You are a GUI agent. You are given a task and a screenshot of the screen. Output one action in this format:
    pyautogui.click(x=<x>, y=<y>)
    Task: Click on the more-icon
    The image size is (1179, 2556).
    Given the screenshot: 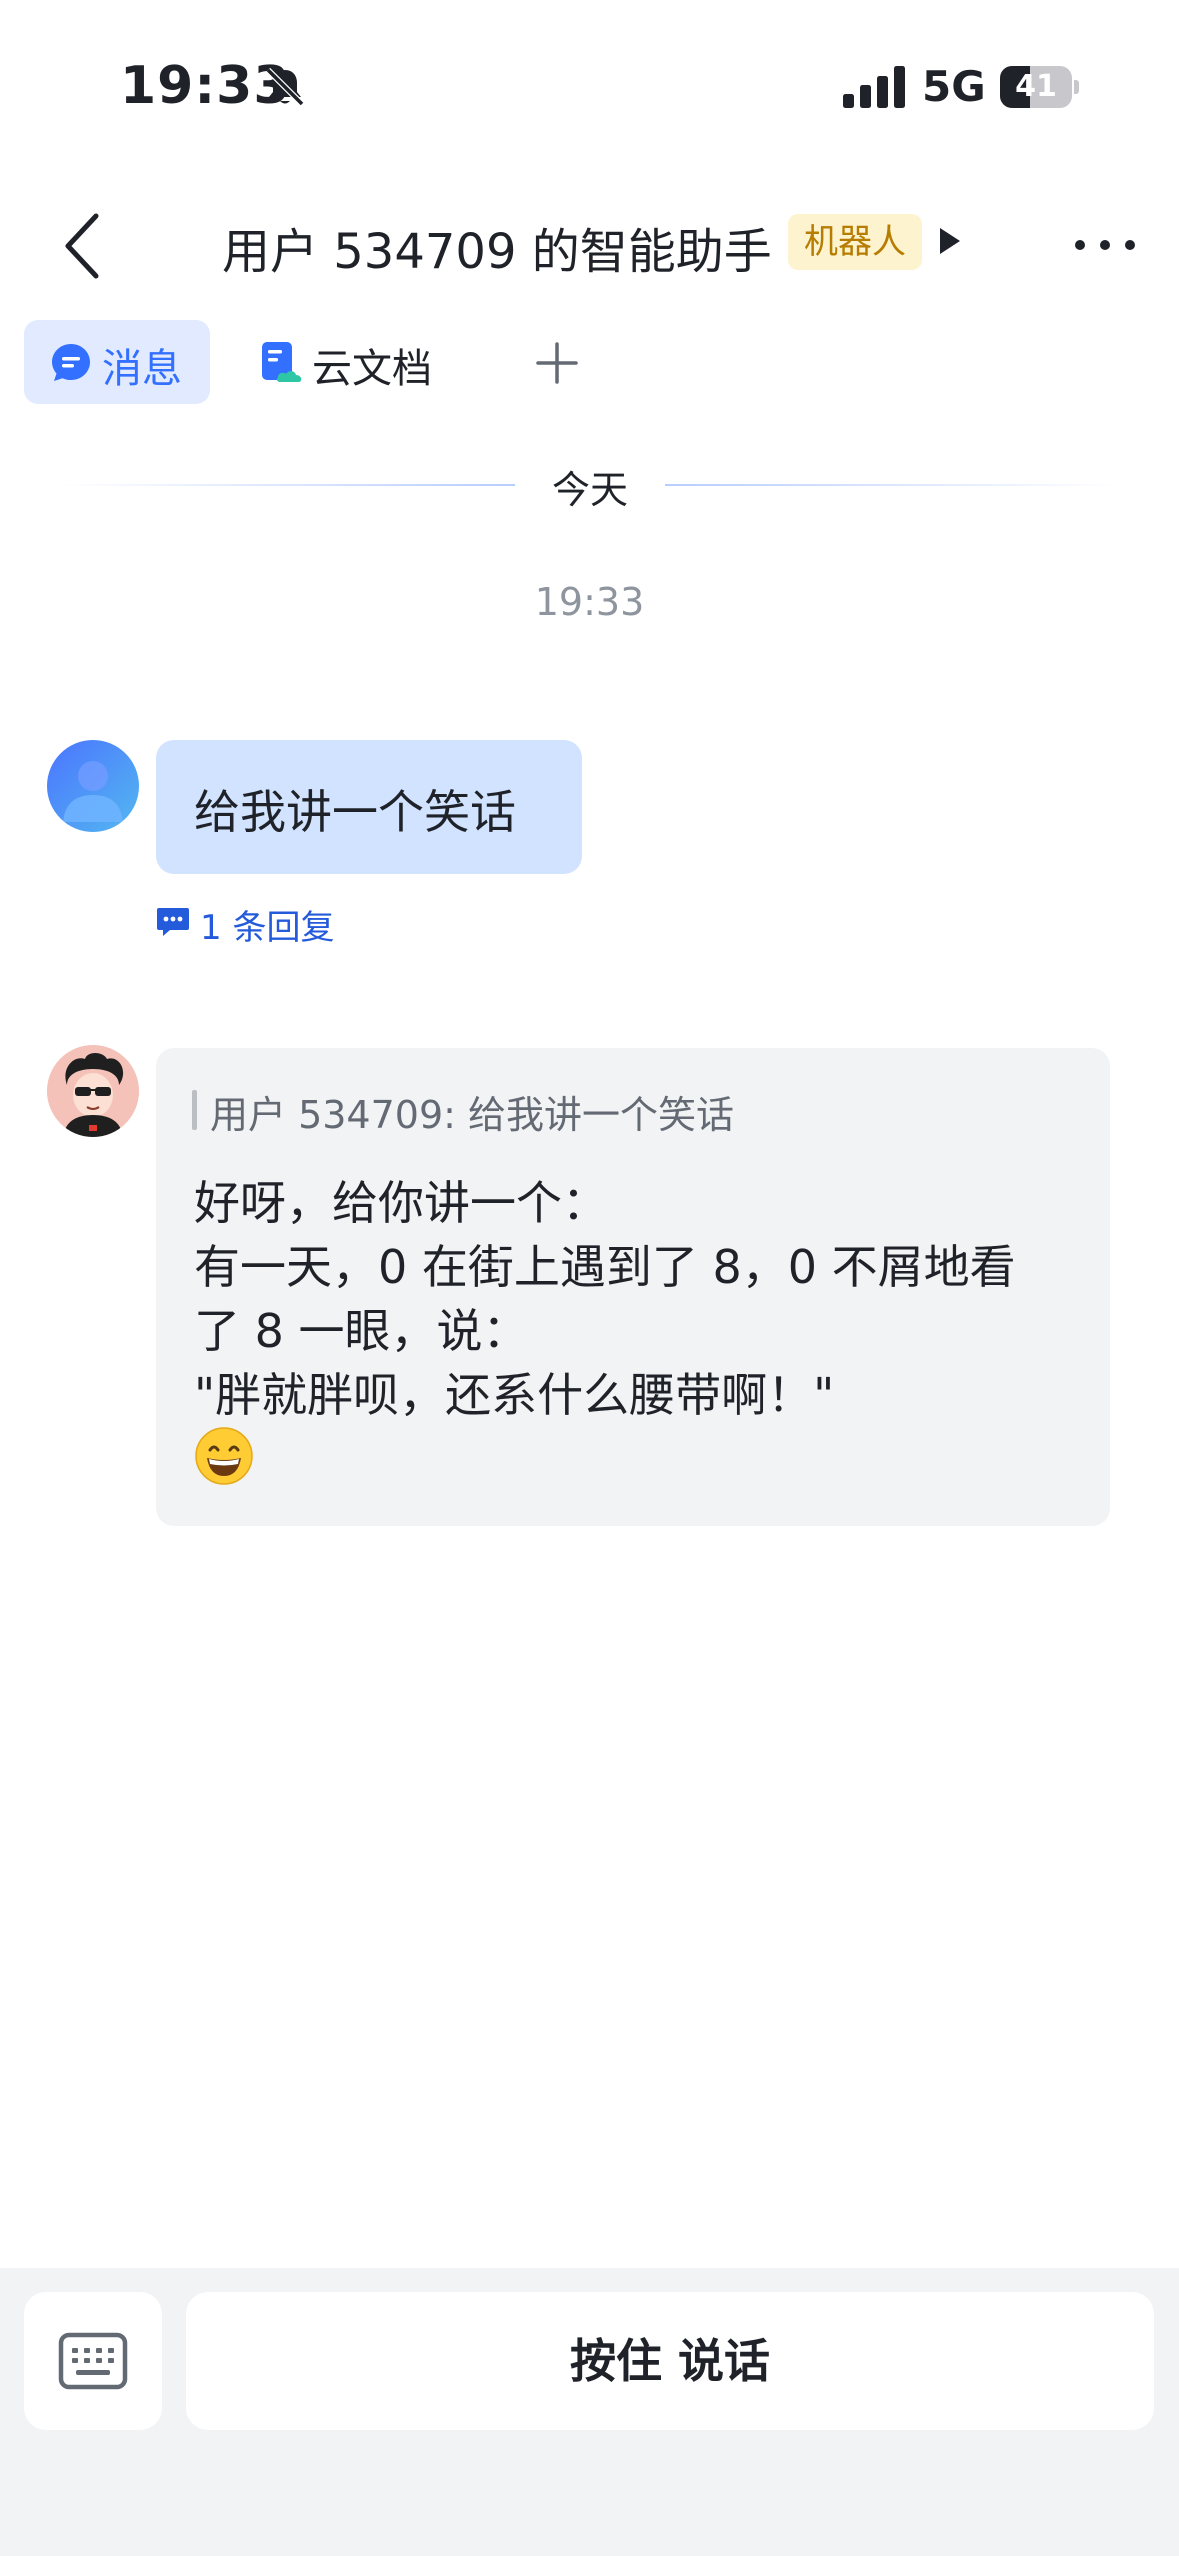 What is the action you would take?
    pyautogui.click(x=1105, y=245)
    